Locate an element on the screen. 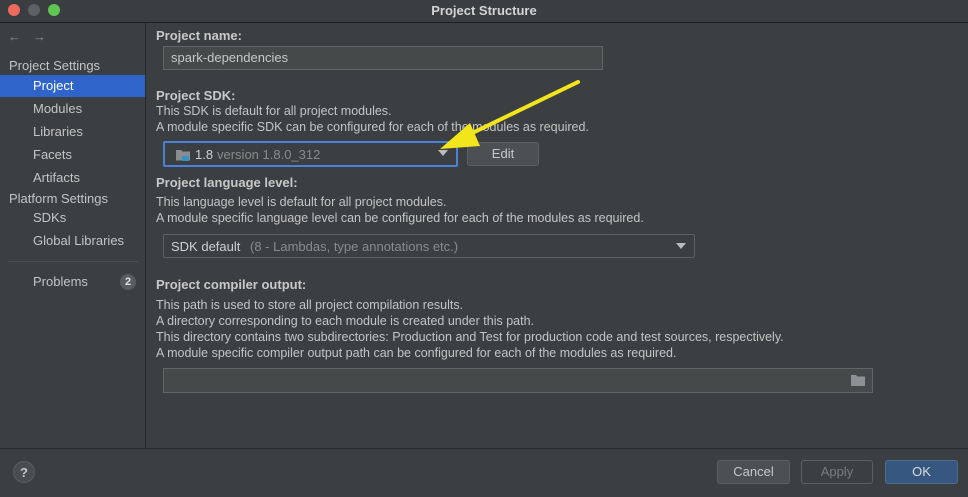 The width and height of the screenshot is (968, 497). apply-button: Apply is located at coordinates (837, 472).